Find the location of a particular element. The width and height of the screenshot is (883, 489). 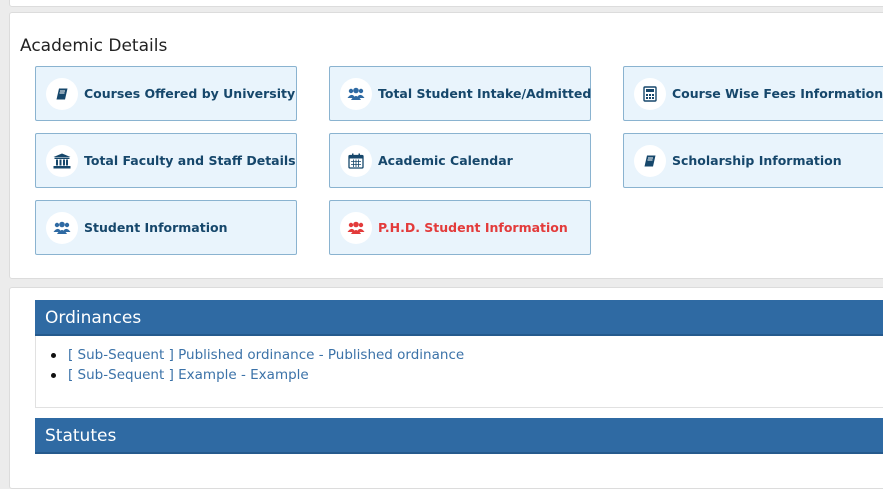

student-information-tile: Student Information is located at coordinates (166, 227).